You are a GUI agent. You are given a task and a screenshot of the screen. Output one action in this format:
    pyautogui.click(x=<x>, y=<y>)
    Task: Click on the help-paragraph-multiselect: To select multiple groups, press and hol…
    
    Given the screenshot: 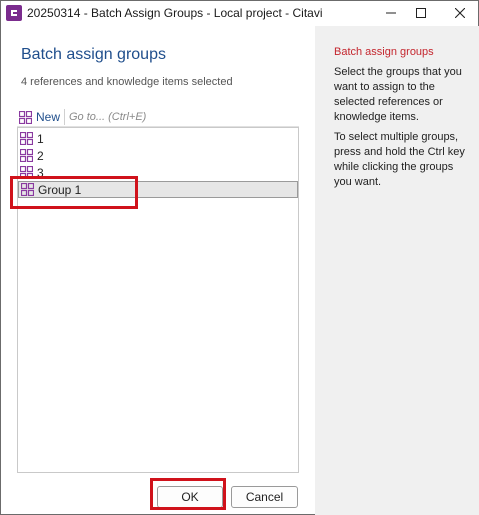 What is the action you would take?
    pyautogui.click(x=399, y=159)
    